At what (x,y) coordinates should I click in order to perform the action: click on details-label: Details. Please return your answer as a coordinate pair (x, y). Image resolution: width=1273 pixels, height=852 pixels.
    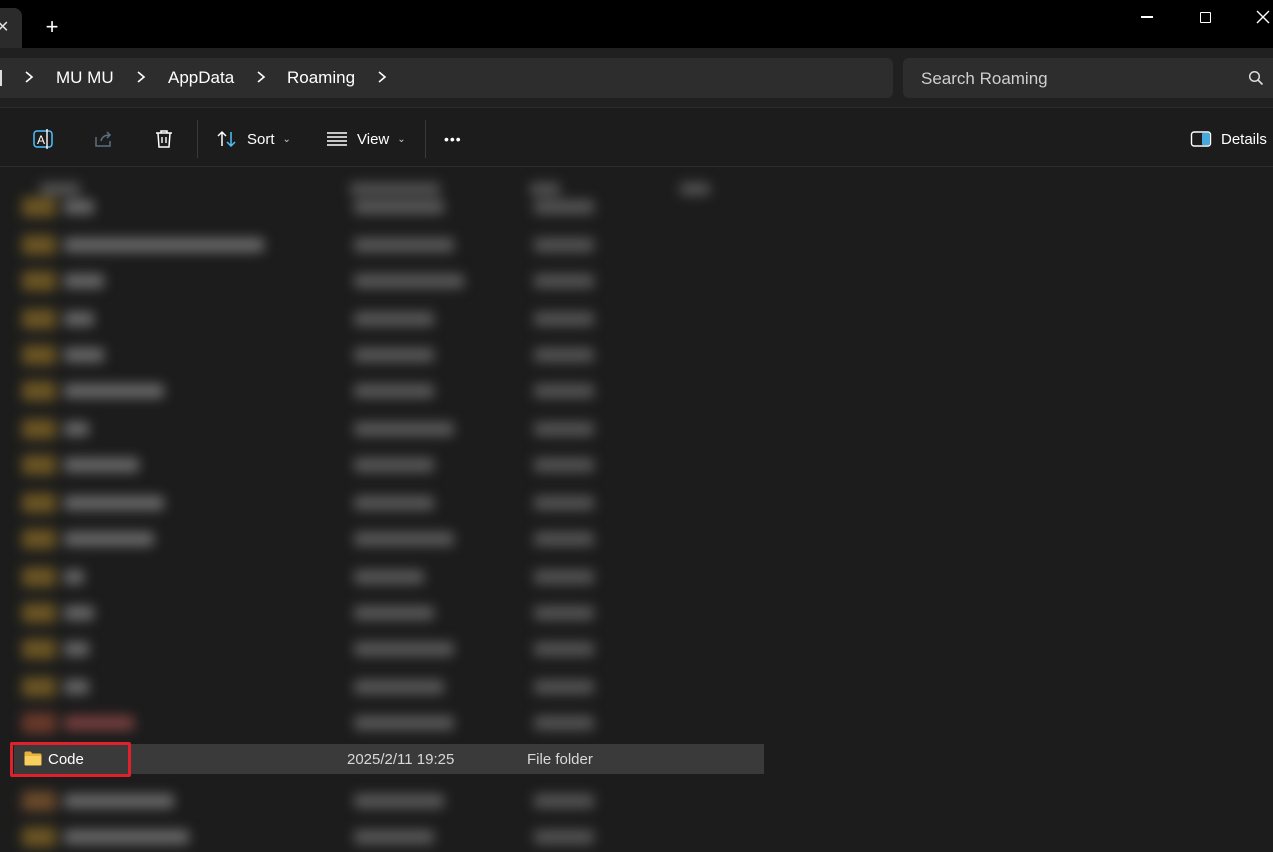
    Looking at the image, I should click on (1244, 139).